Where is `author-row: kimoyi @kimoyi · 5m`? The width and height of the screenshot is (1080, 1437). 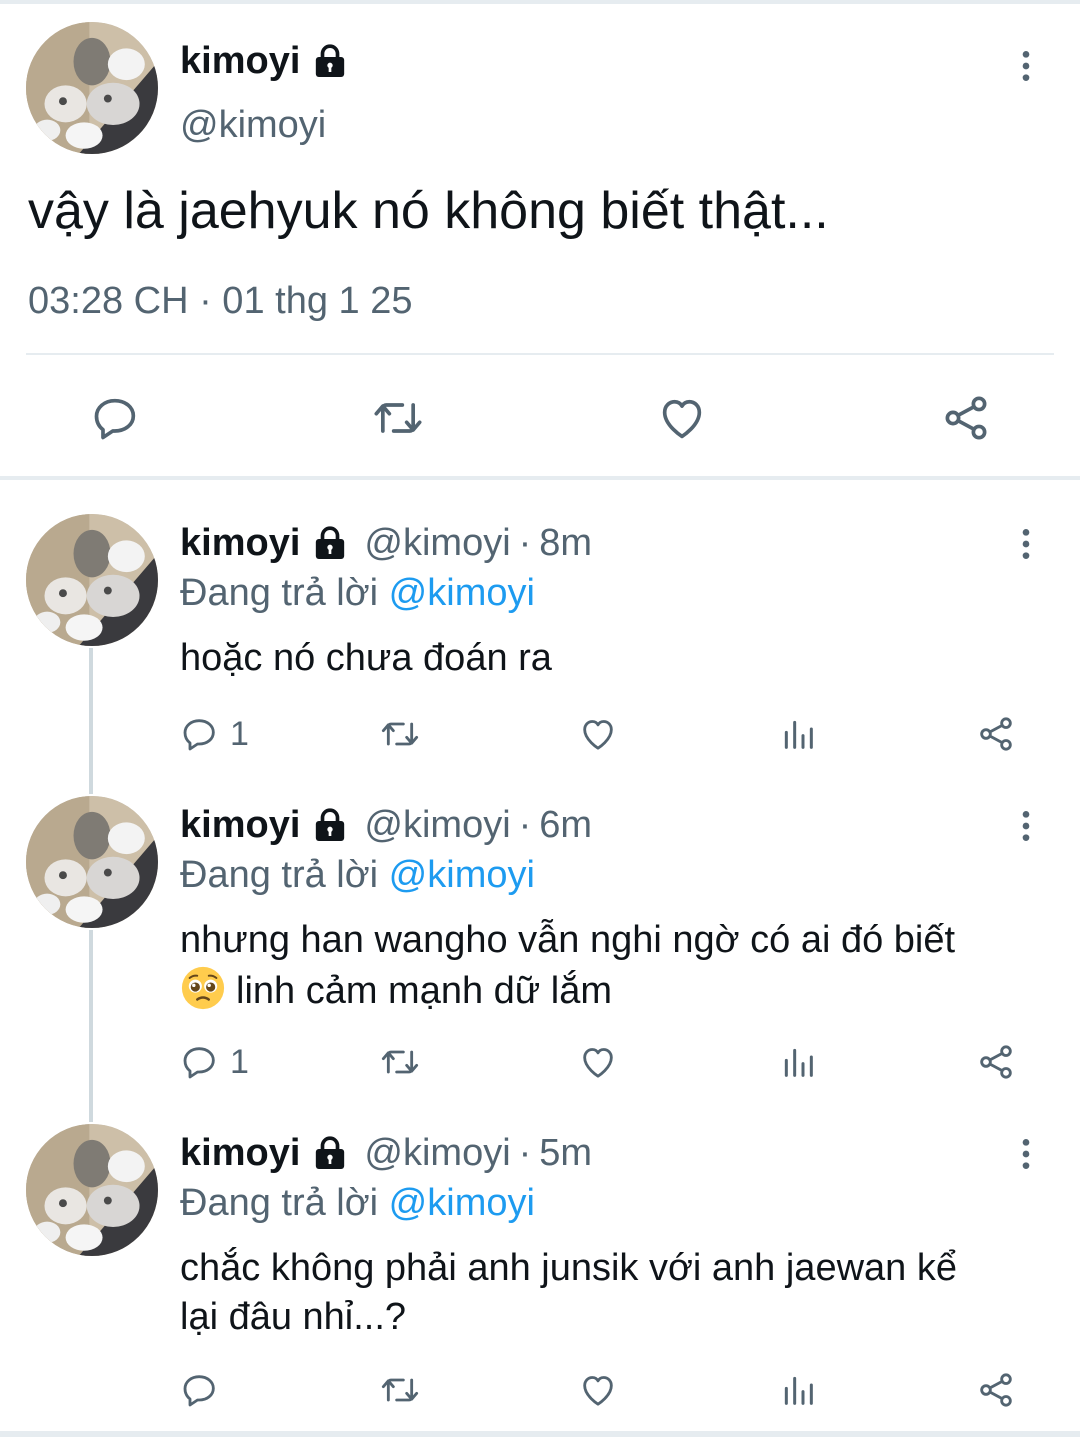
author-row: kimoyi @kimoyi · 5m is located at coordinates (386, 1153).